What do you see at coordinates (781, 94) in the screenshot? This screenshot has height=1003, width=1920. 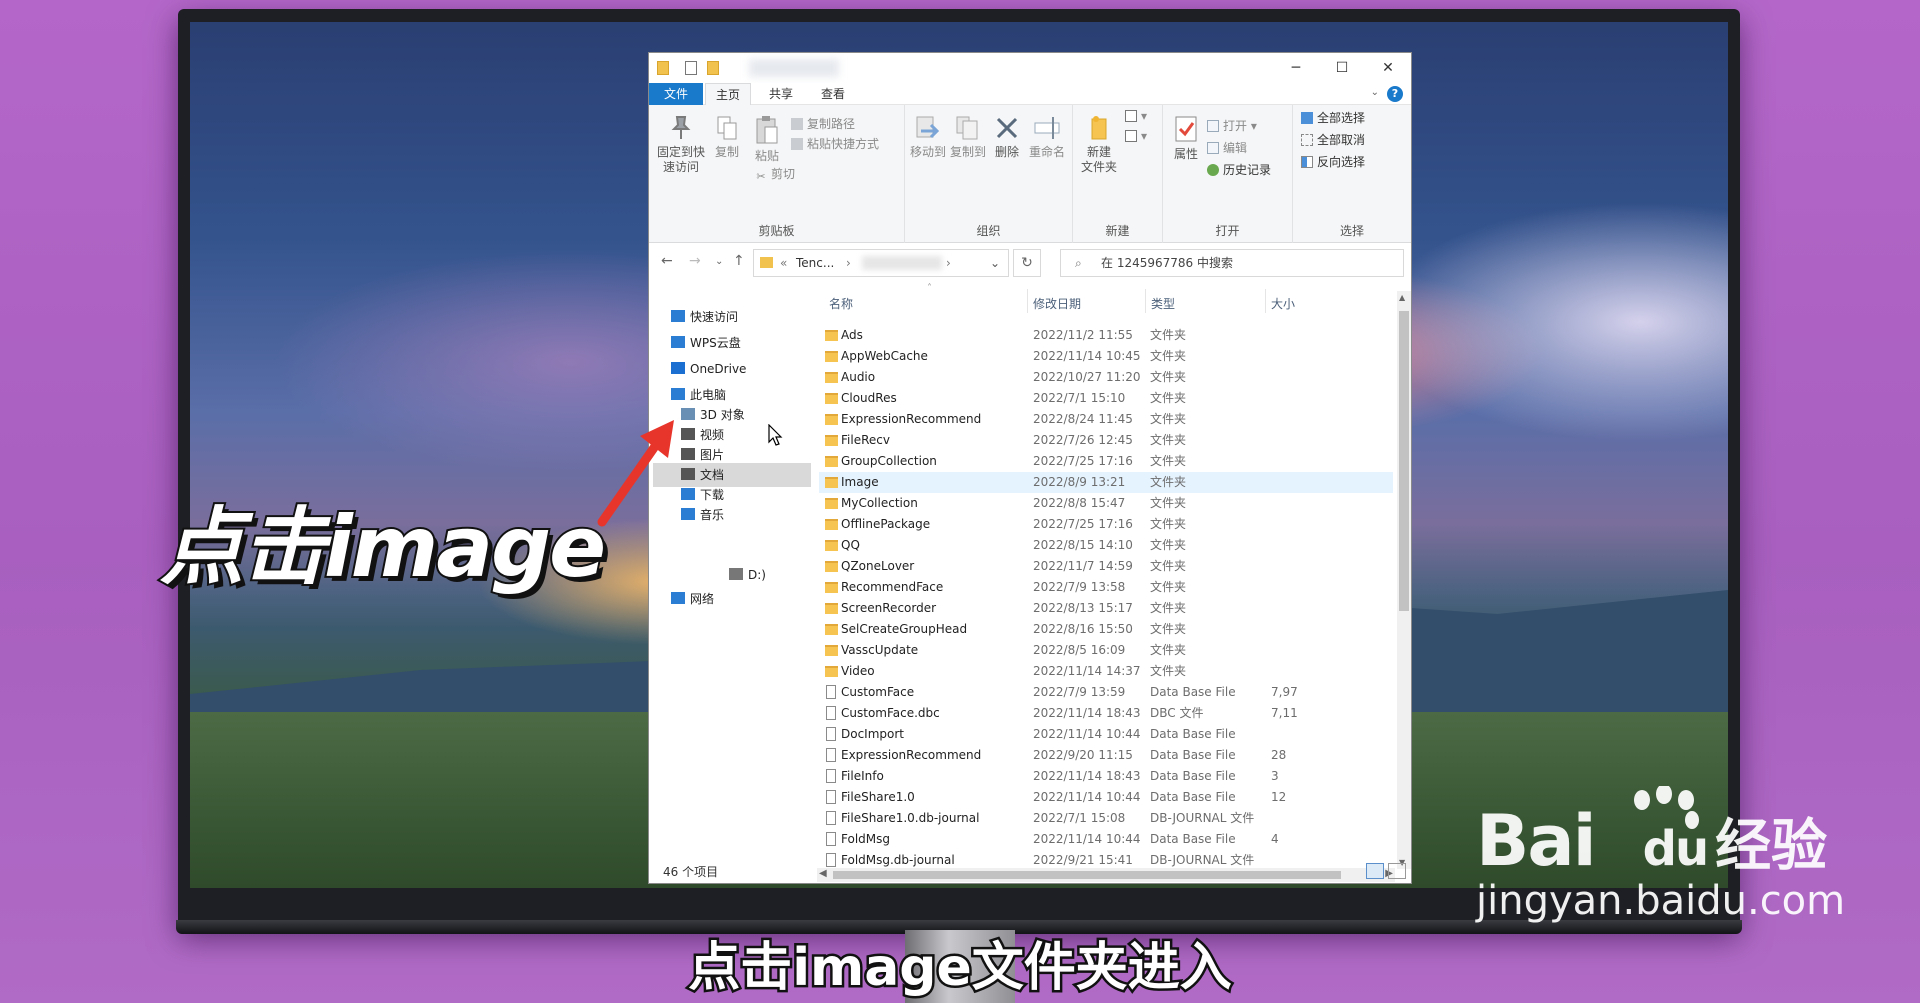 I see `tab-share: 共享` at bounding box center [781, 94].